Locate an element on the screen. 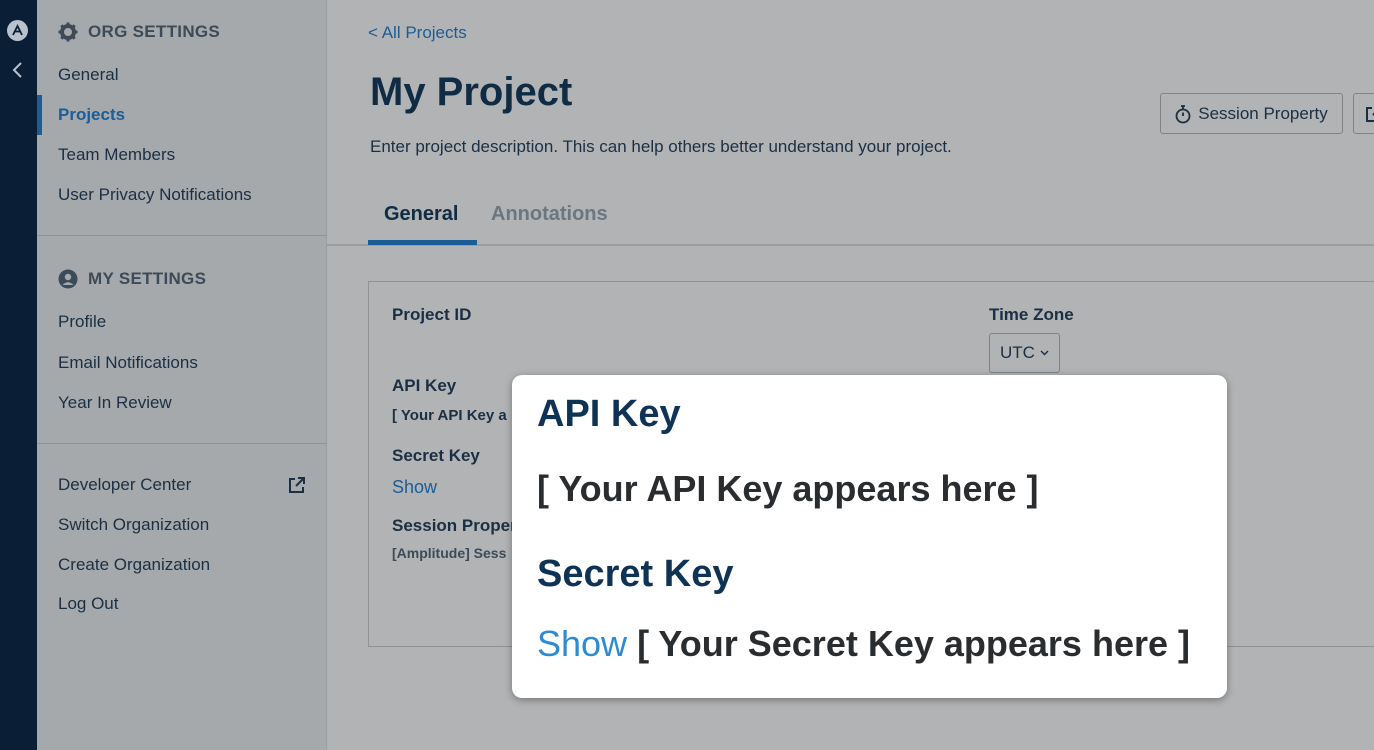 This screenshot has height=750, width=1374. active-tab-indicator is located at coordinates (422, 242).